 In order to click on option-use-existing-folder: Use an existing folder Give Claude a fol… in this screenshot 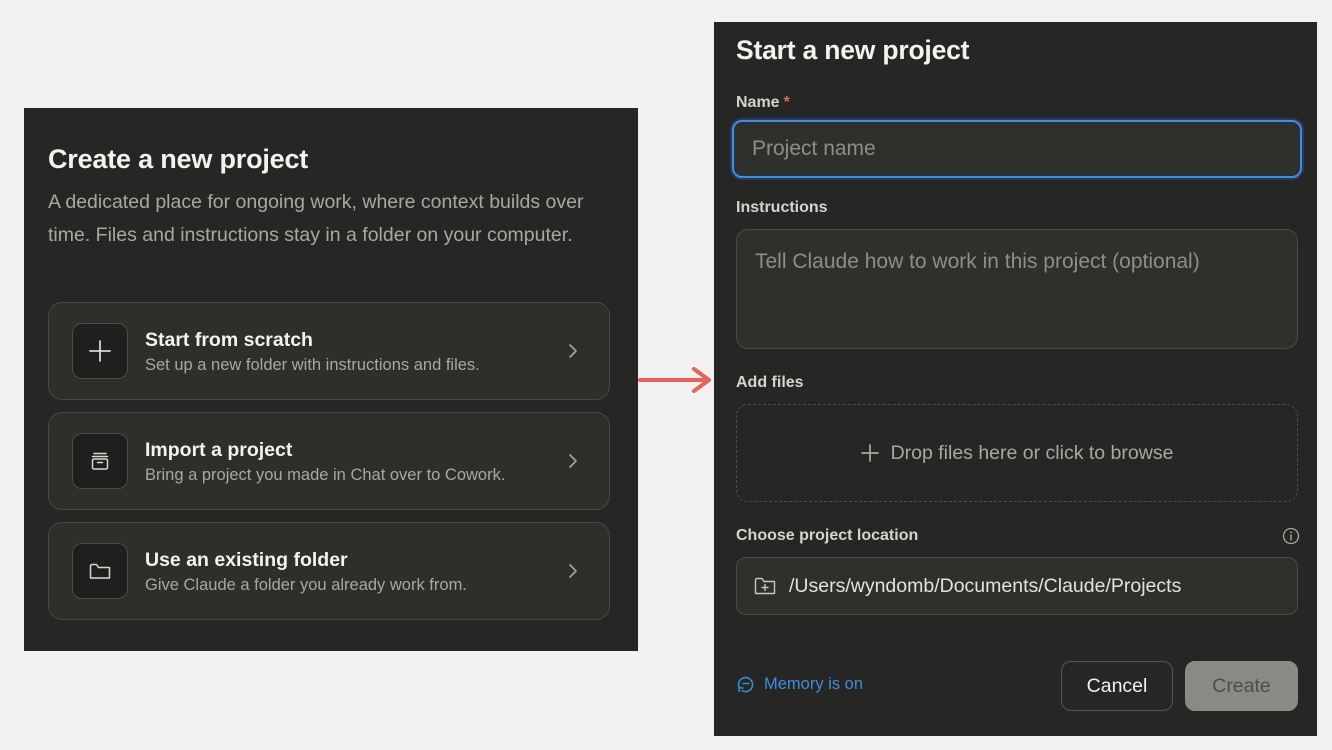, I will do `click(329, 571)`.